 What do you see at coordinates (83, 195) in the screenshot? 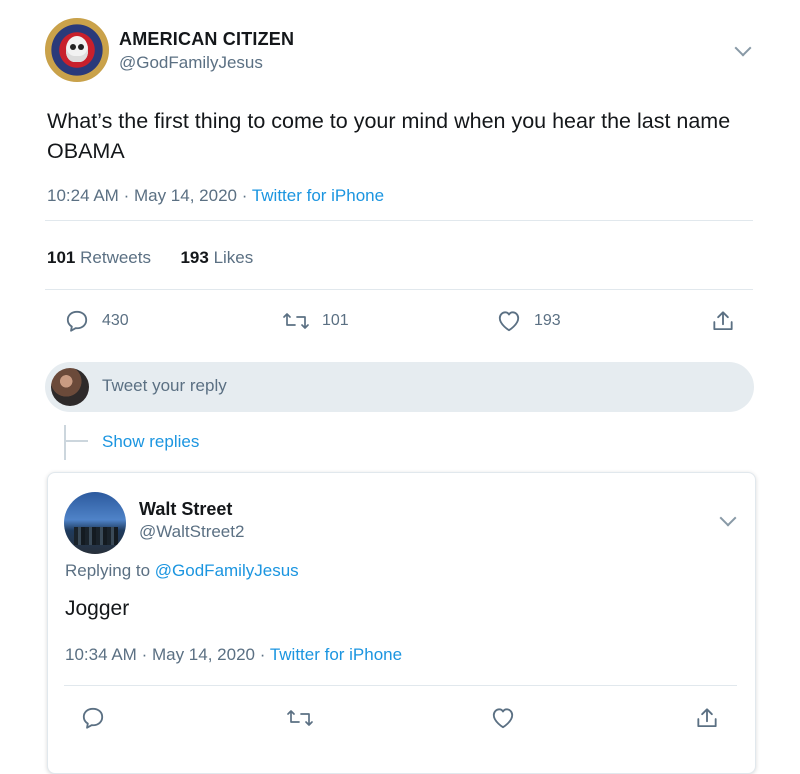
I see `tweet-time: 10:24 AM` at bounding box center [83, 195].